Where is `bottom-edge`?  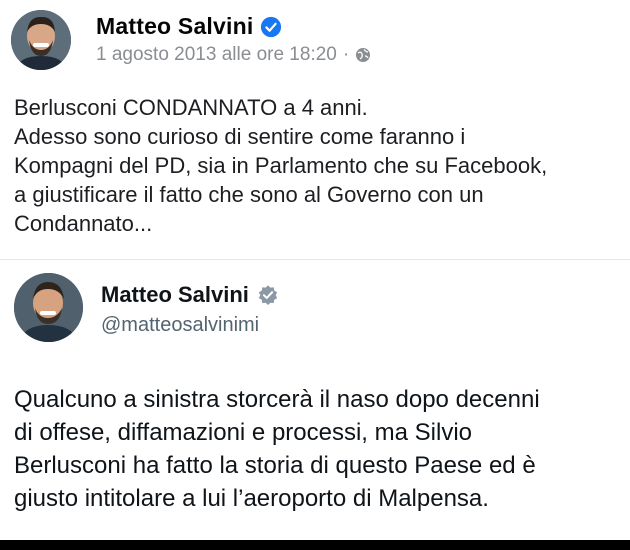
bottom-edge is located at coordinates (315, 545).